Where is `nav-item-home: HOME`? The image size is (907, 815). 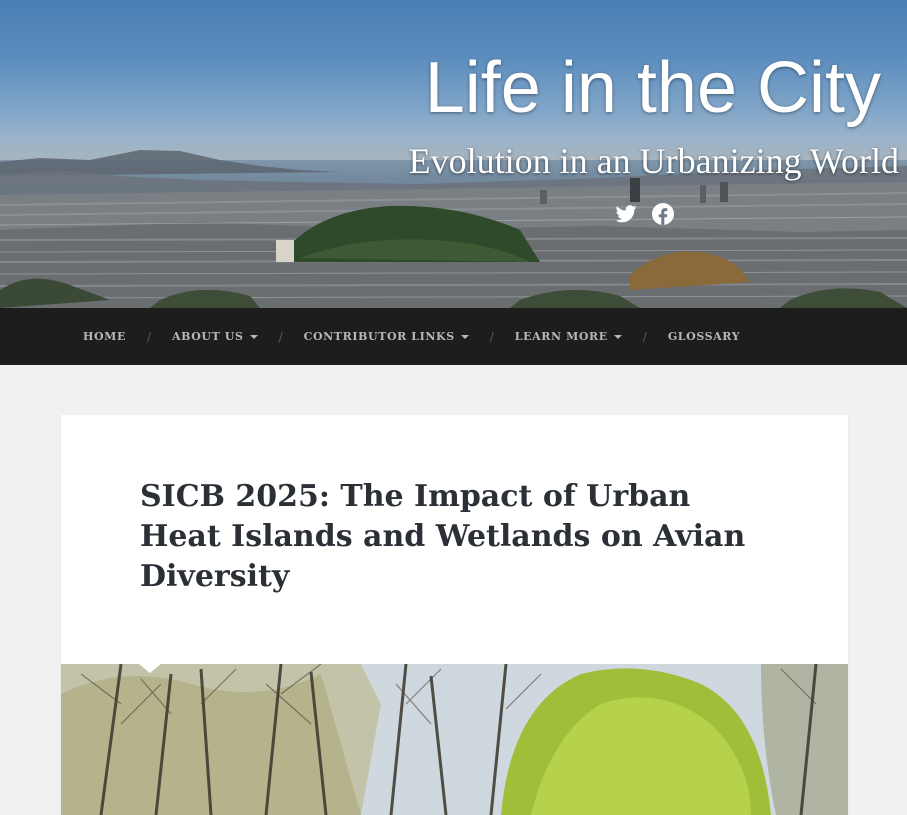 nav-item-home: HOME is located at coordinates (104, 336).